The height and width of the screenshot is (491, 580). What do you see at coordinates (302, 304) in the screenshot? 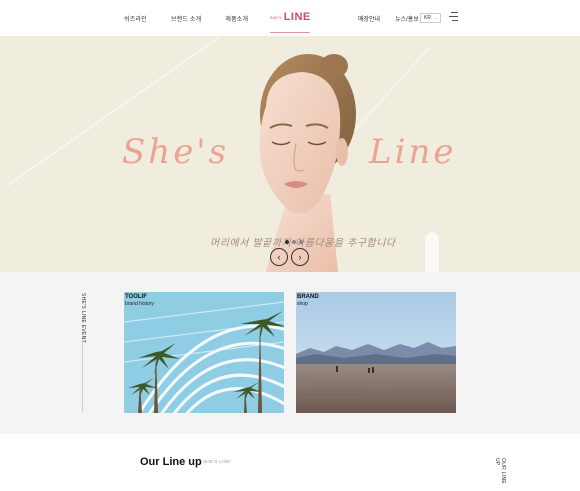
I see `card-subtitle: shop` at bounding box center [302, 304].